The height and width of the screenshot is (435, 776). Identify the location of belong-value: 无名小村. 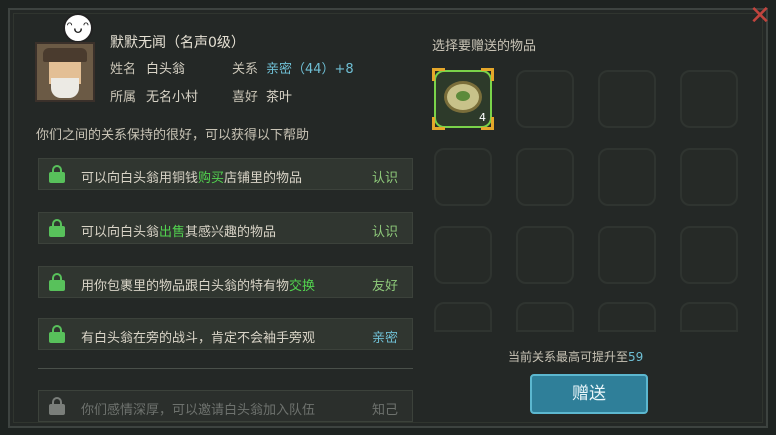
(172, 97).